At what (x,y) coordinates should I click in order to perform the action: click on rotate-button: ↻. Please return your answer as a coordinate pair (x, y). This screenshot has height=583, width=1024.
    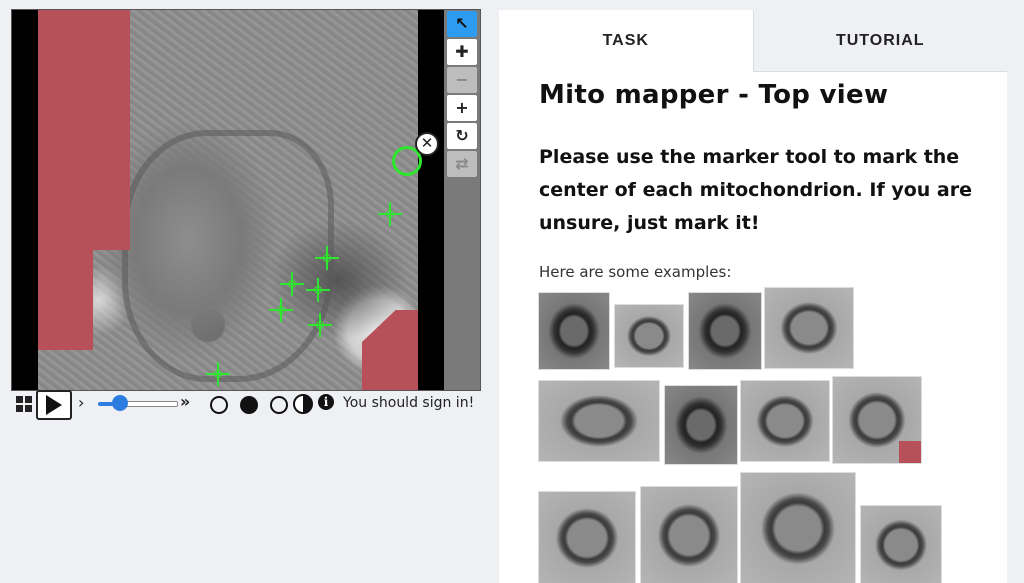
    Looking at the image, I should click on (462, 136).